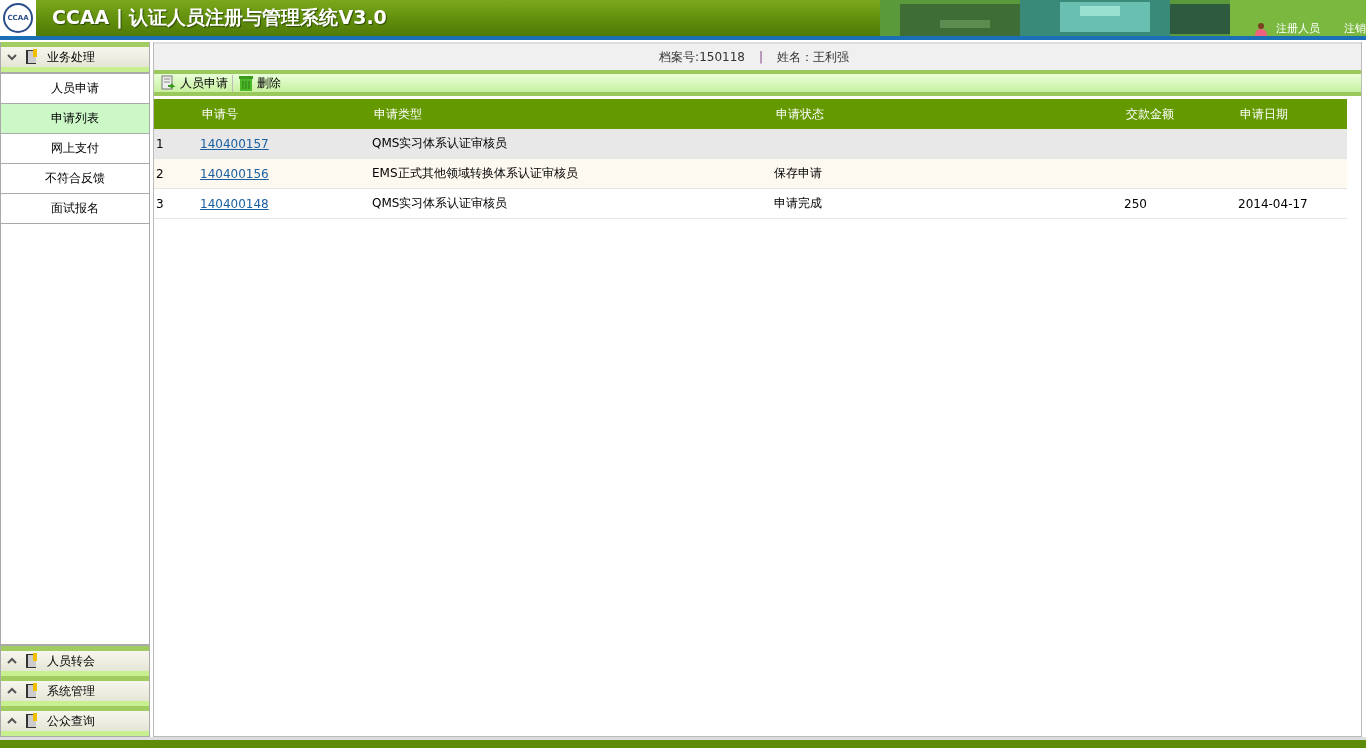 This screenshot has height=748, width=1366. Describe the element at coordinates (1135, 203) in the screenshot. I see `table-cell: 250` at that location.